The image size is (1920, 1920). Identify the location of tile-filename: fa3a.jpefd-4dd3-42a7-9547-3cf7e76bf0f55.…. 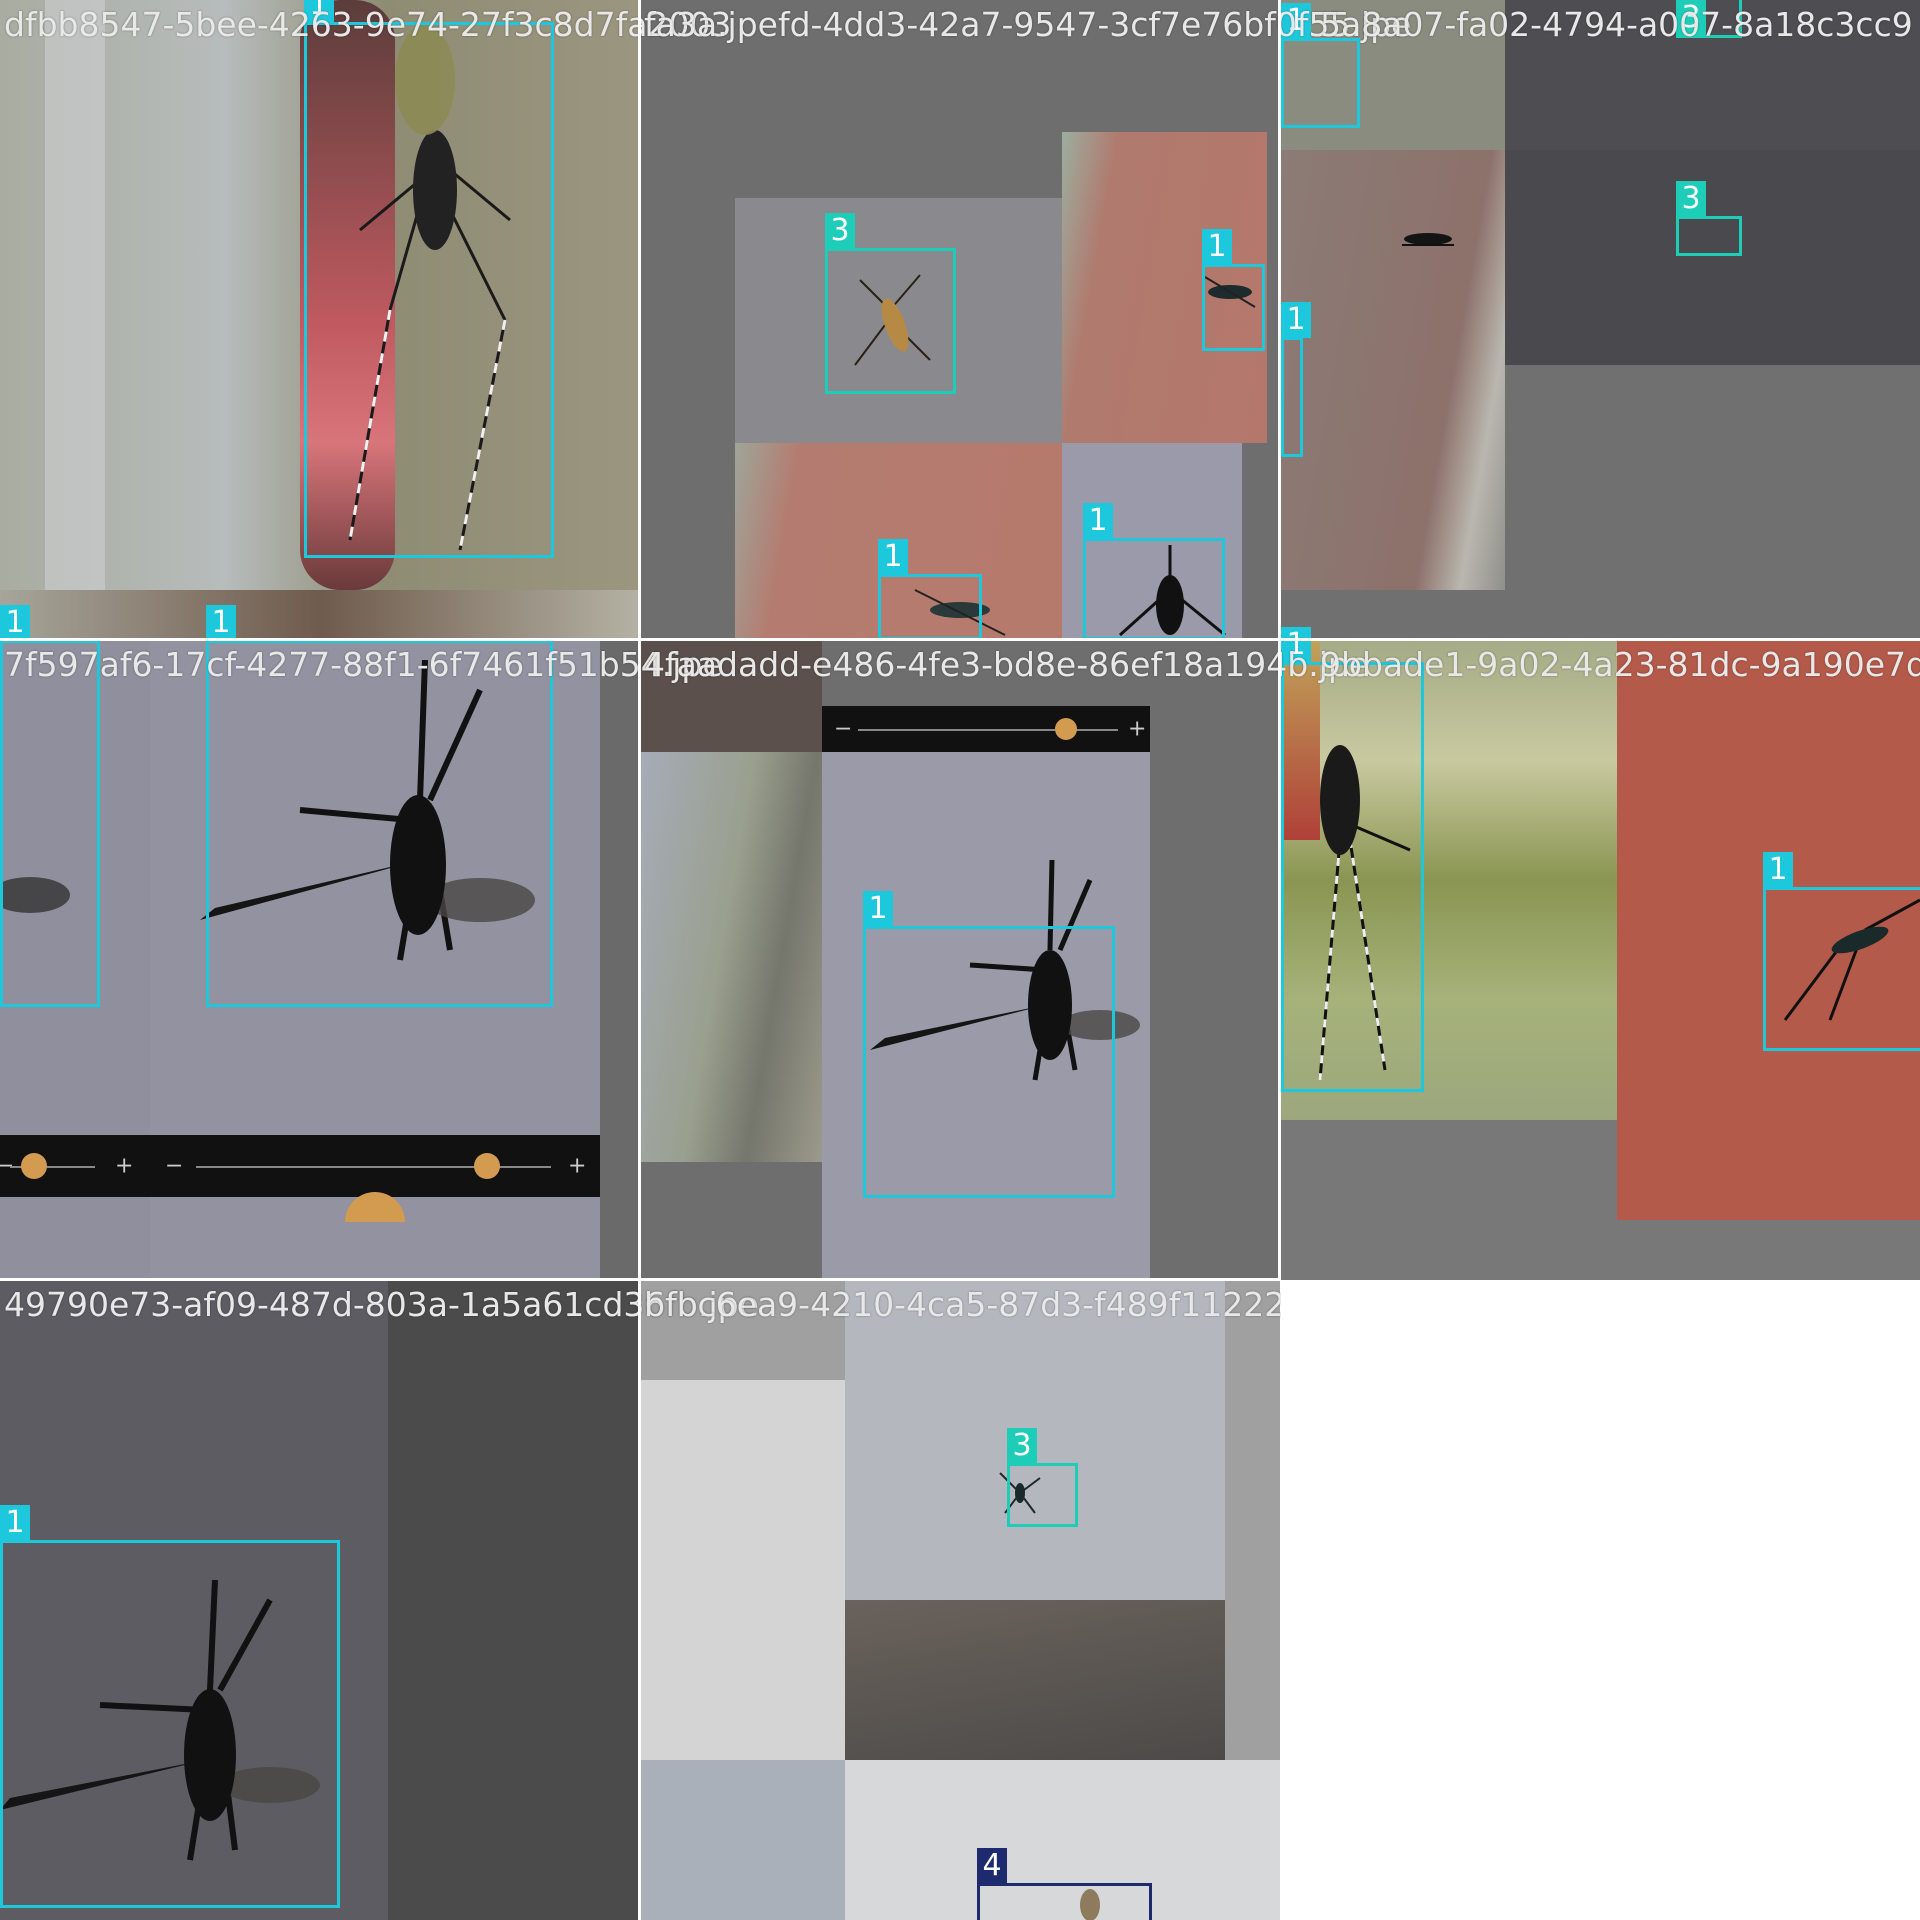
(1028, 24).